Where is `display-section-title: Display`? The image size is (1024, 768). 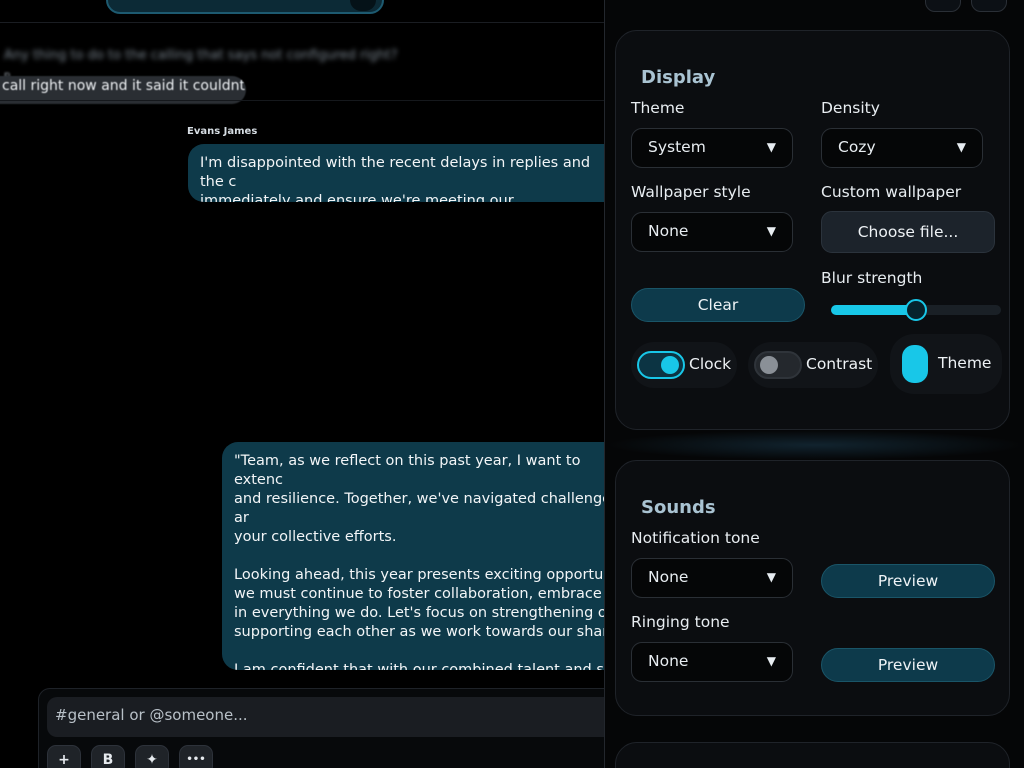
display-section-title: Display is located at coordinates (678, 77).